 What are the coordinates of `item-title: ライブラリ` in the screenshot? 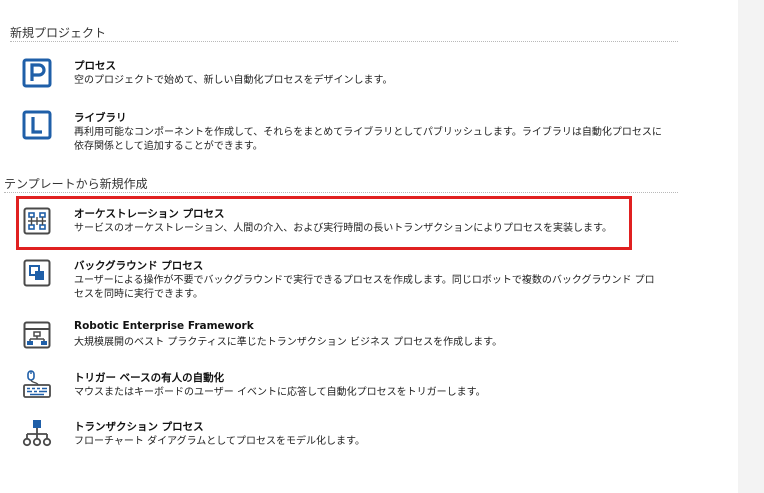 It's located at (100, 118).